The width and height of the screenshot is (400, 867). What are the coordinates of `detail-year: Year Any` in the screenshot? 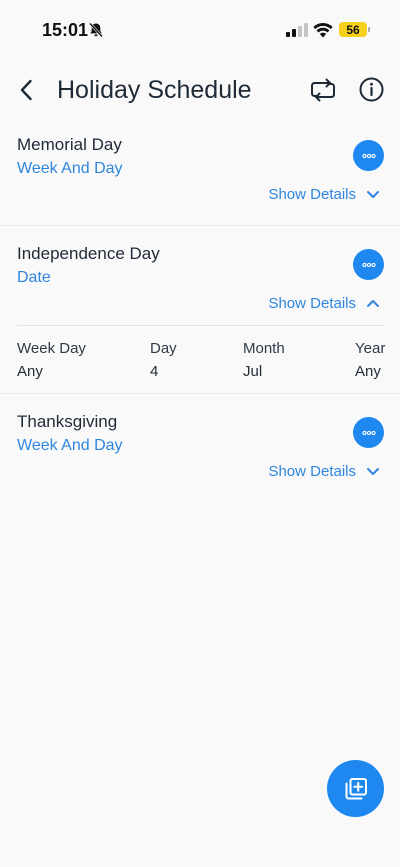 It's located at (370, 360).